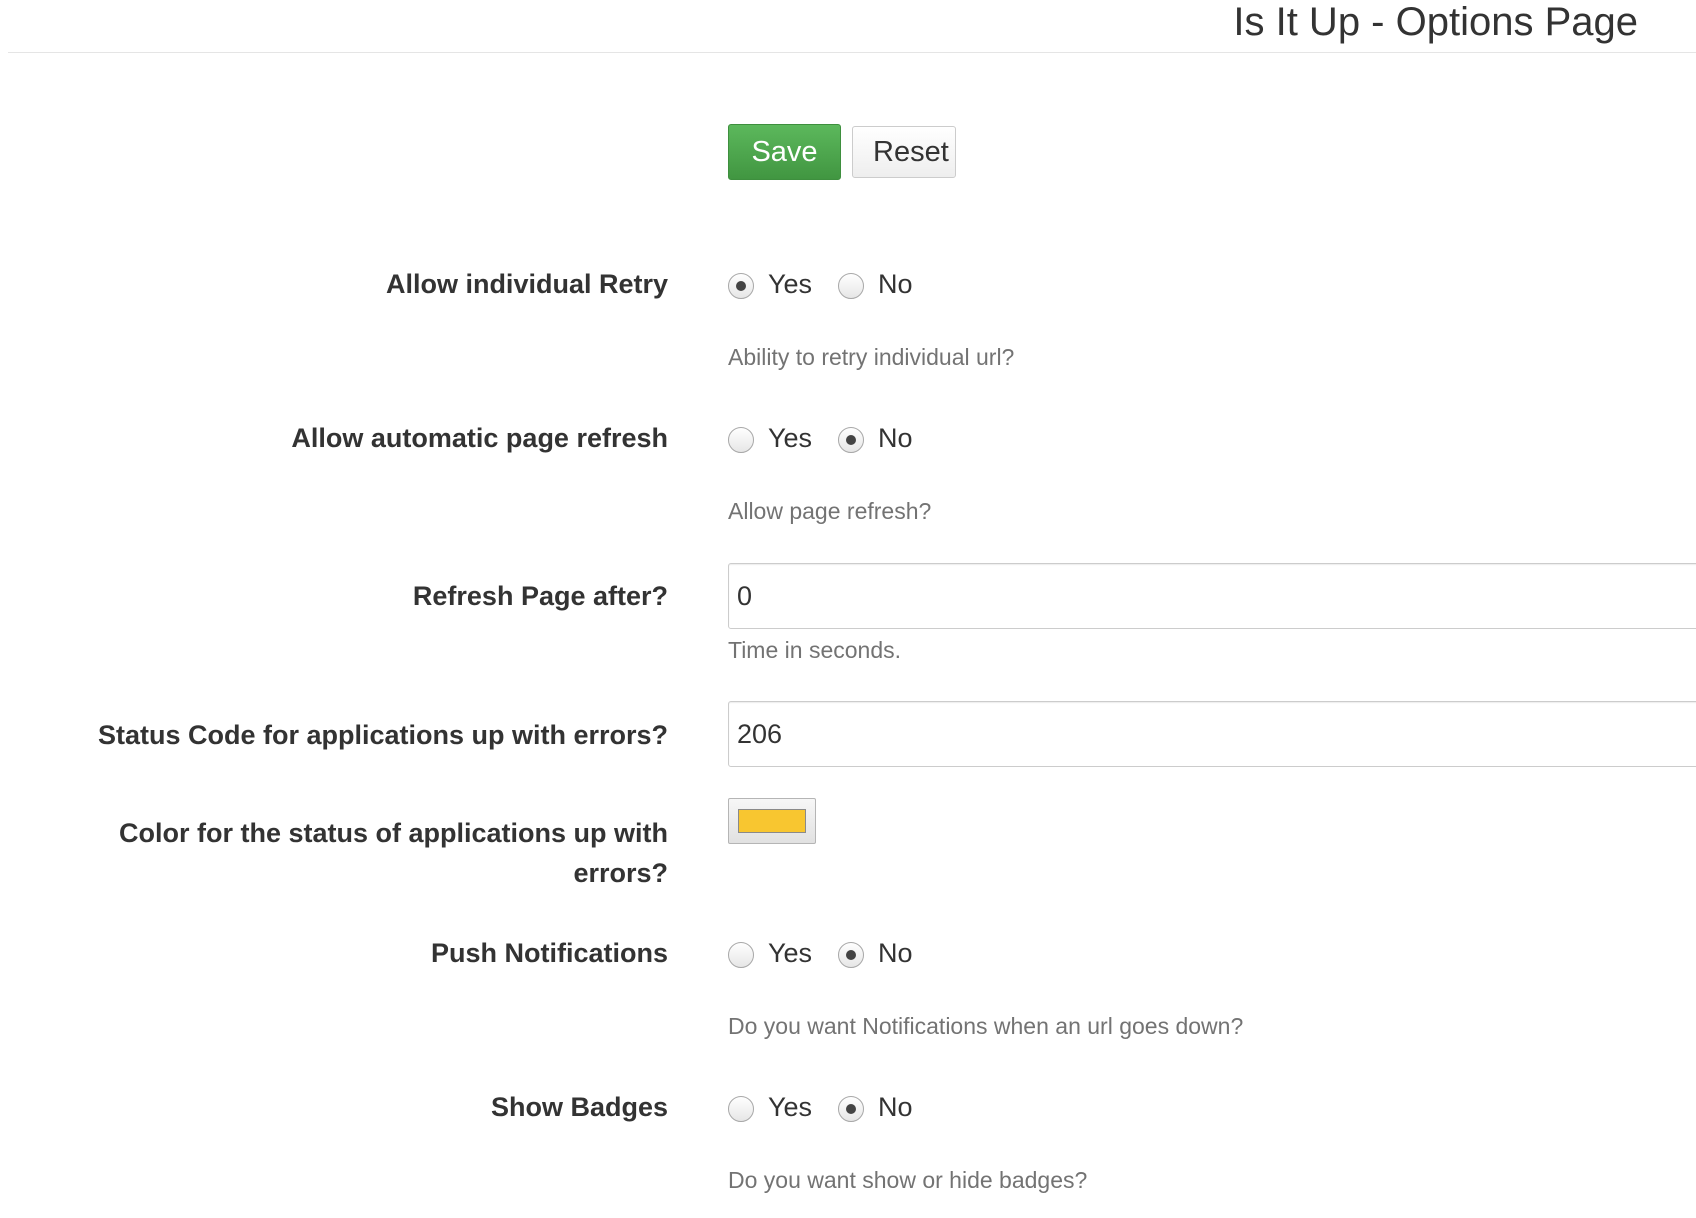 This screenshot has height=1218, width=1696. Describe the element at coordinates (579, 1107) in the screenshot. I see `badges-label: Show Badges` at that location.